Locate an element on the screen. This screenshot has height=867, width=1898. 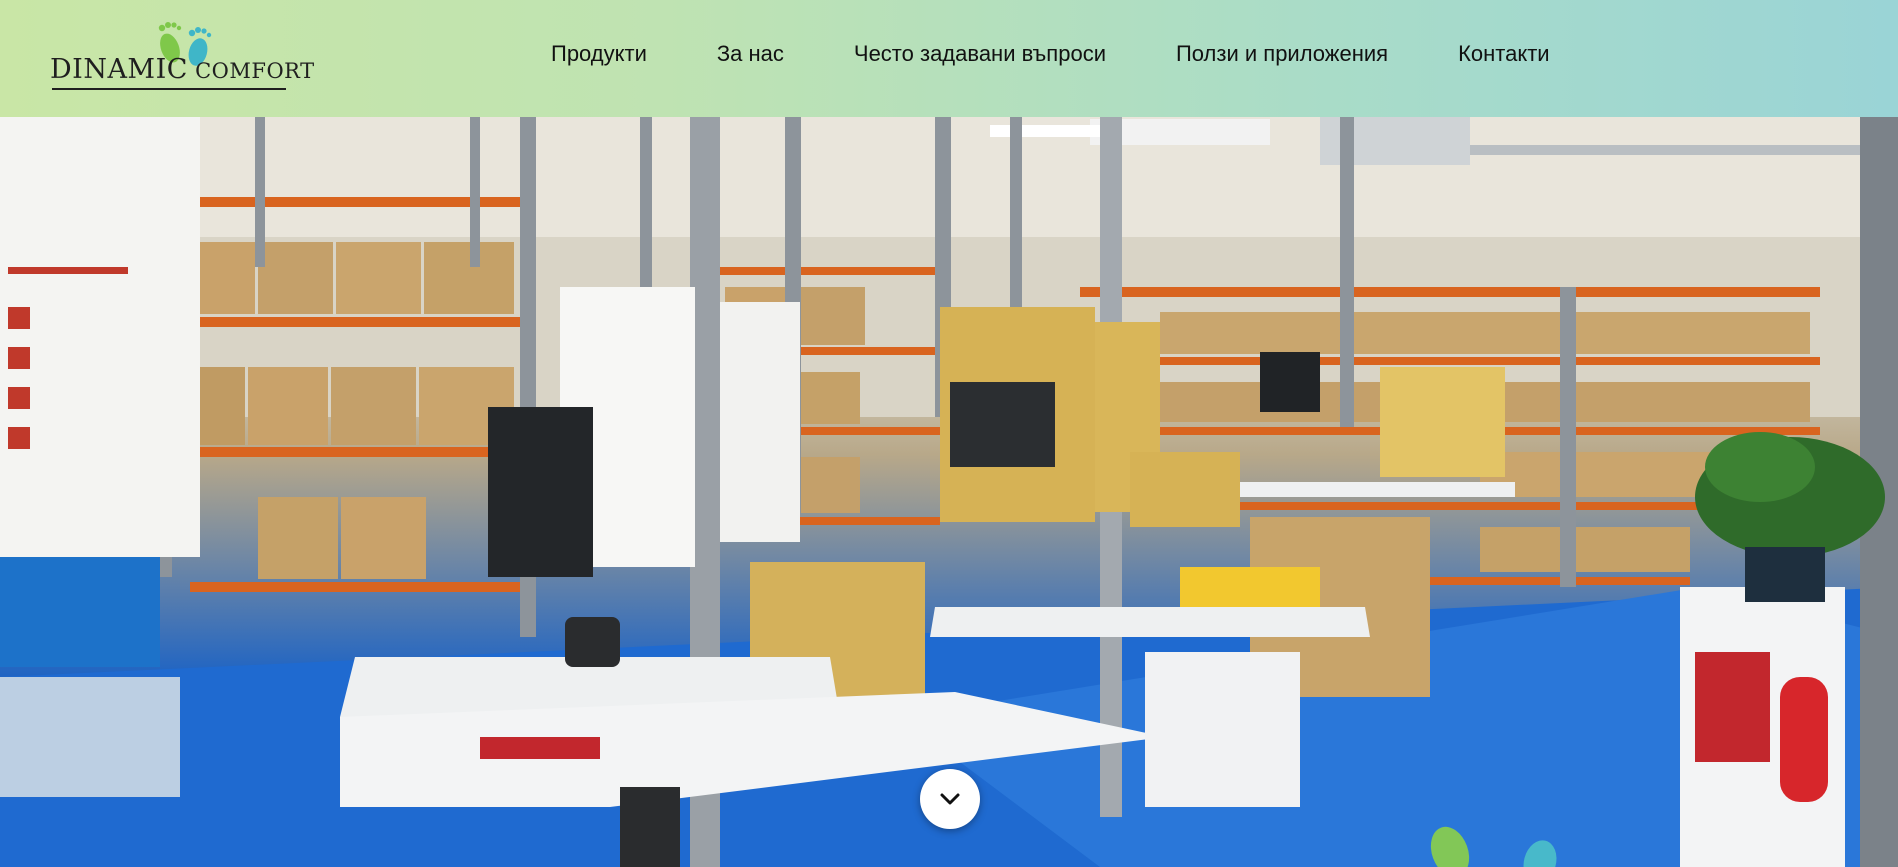
logo: DINAMIC COMFORT is located at coordinates (182, 55).